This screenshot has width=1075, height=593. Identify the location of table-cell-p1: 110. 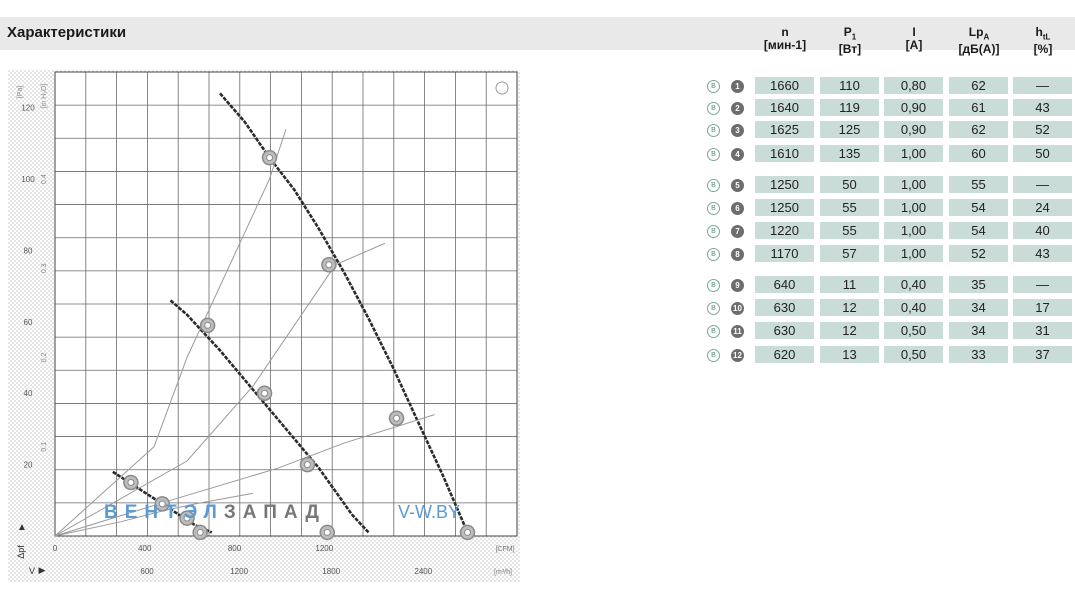
(849, 85).